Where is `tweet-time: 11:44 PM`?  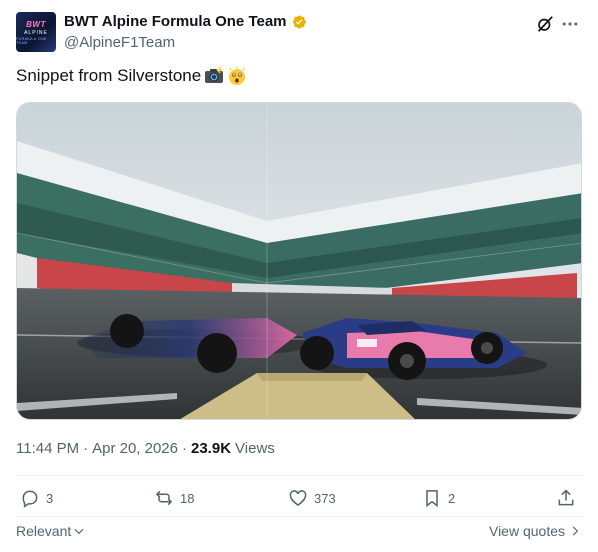 tweet-time: 11:44 PM is located at coordinates (47, 448).